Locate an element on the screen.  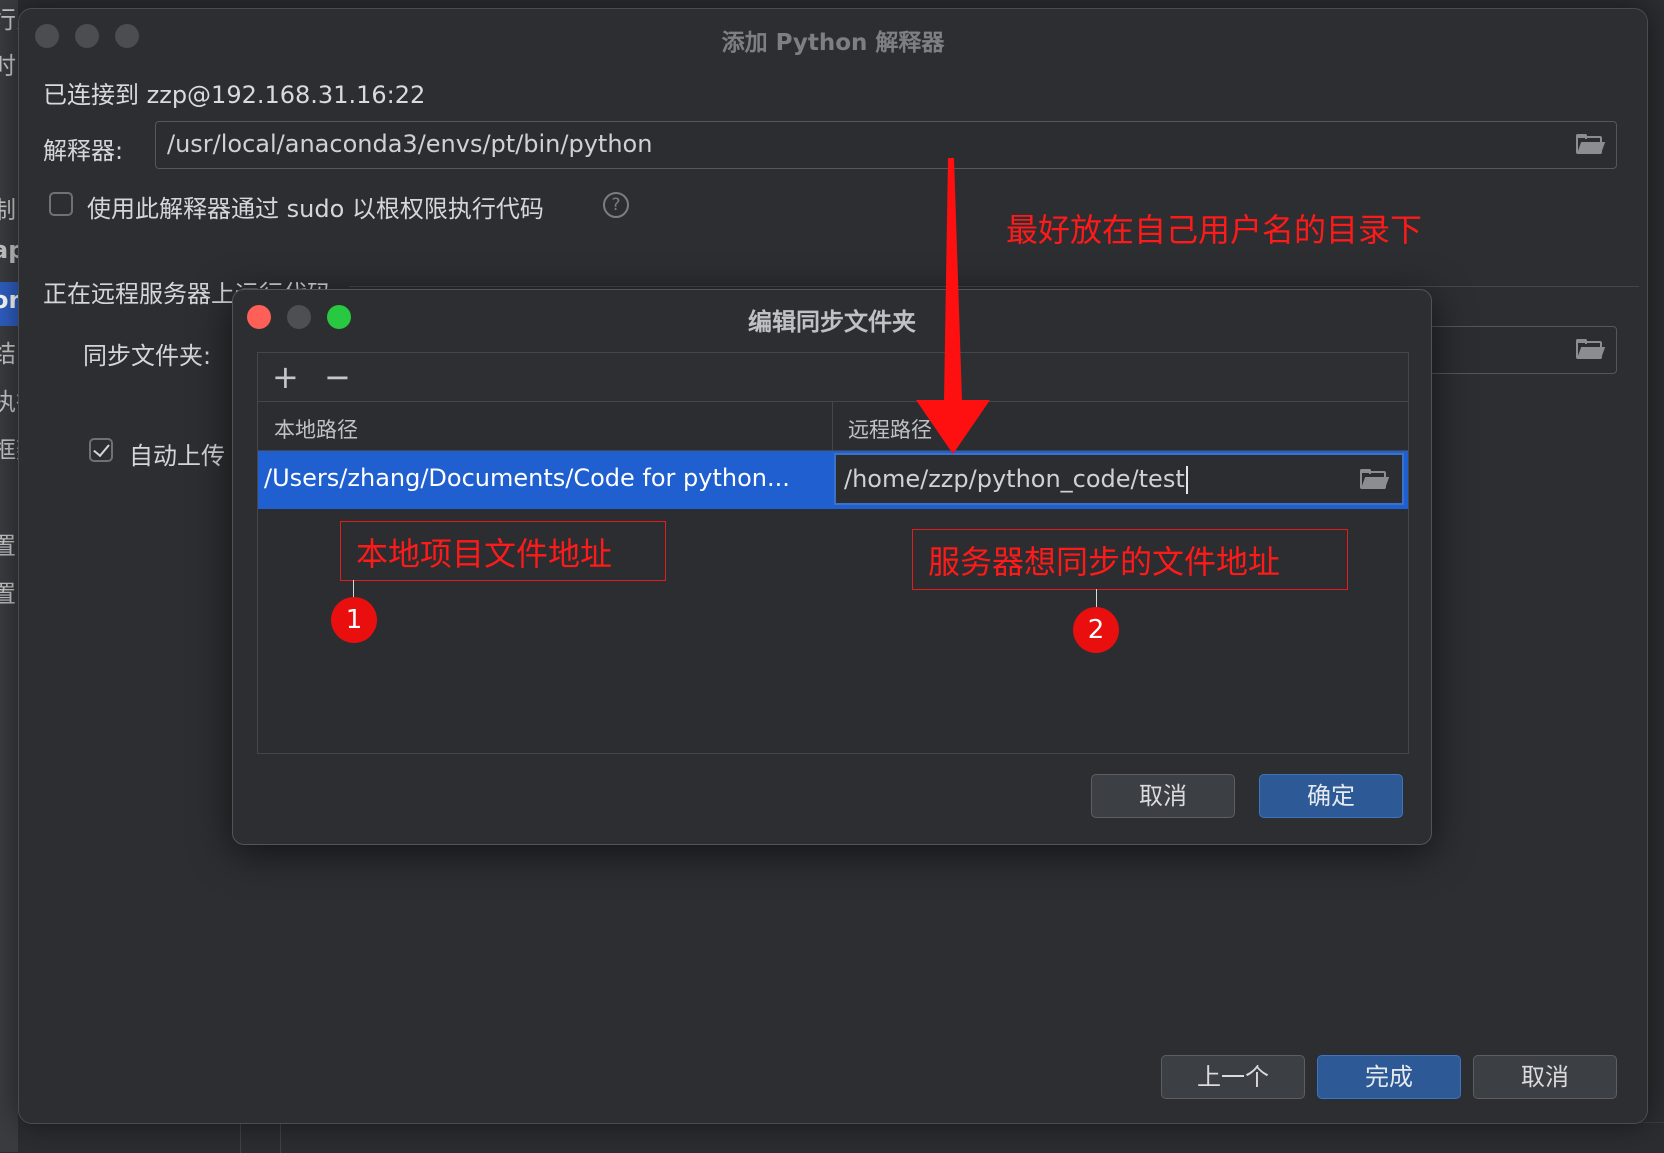
annotation-badge-2: 2 is located at coordinates (1096, 630).